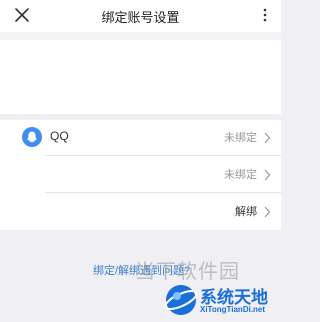 The height and width of the screenshot is (322, 320). Describe the element at coordinates (265, 15) in the screenshot. I see `more-vertical-icon` at that location.